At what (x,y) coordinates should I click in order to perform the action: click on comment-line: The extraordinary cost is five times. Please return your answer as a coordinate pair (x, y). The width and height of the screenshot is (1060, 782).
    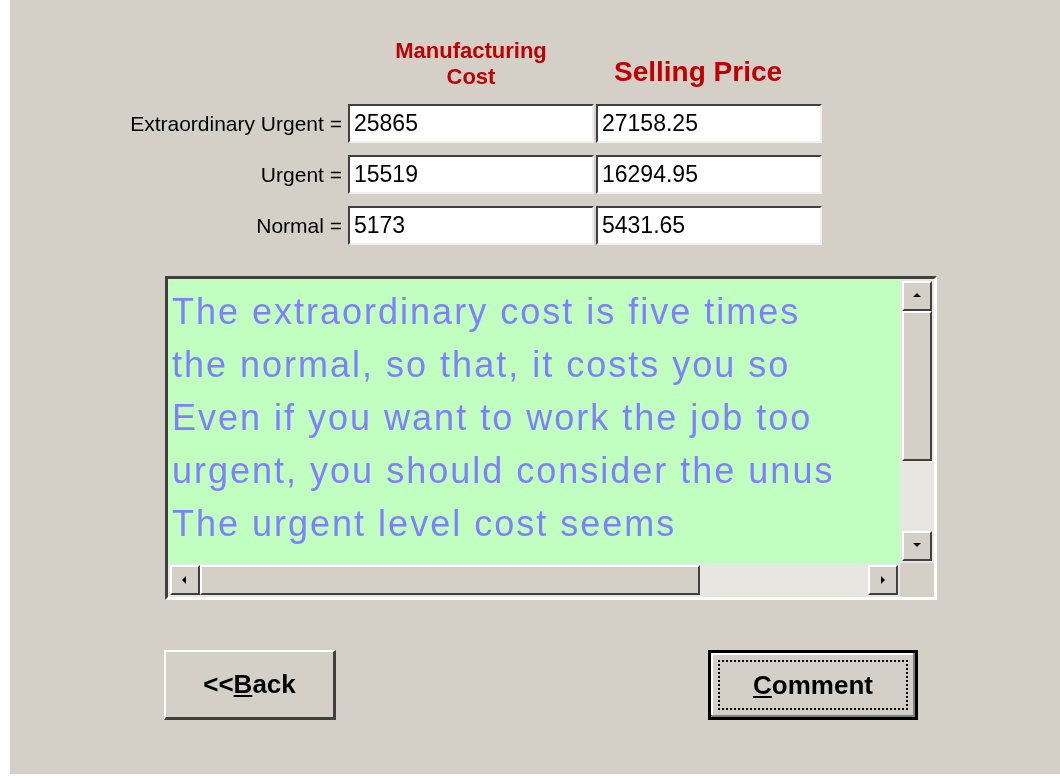
    Looking at the image, I should click on (487, 312).